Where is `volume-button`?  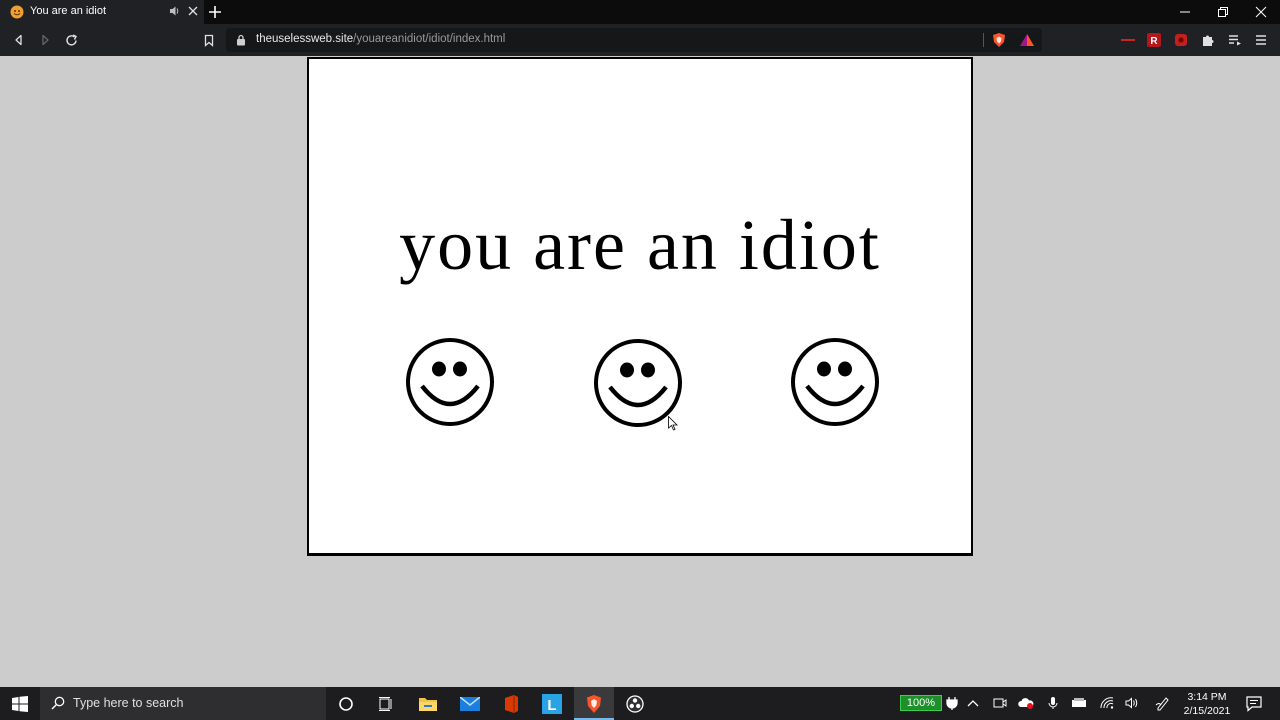 volume-button is located at coordinates (1132, 703).